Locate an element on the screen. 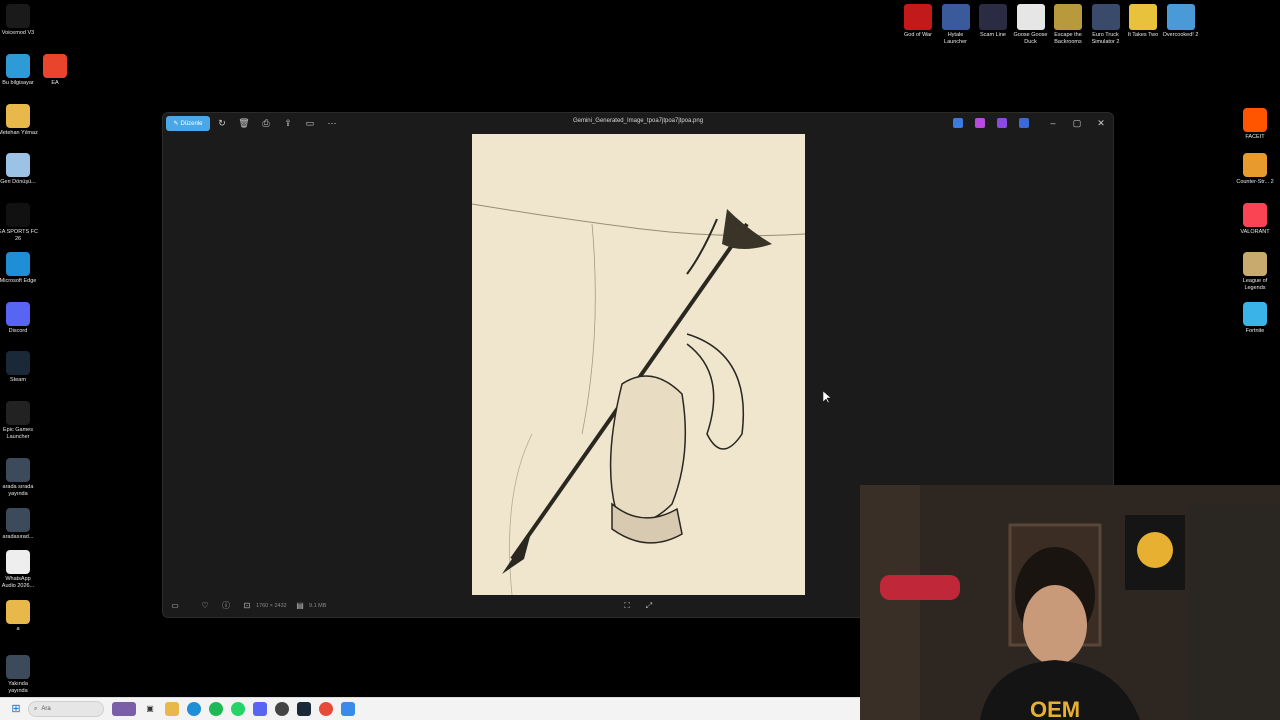 This screenshot has height=720, width=1280. file-explorer-icon is located at coordinates (172, 709).